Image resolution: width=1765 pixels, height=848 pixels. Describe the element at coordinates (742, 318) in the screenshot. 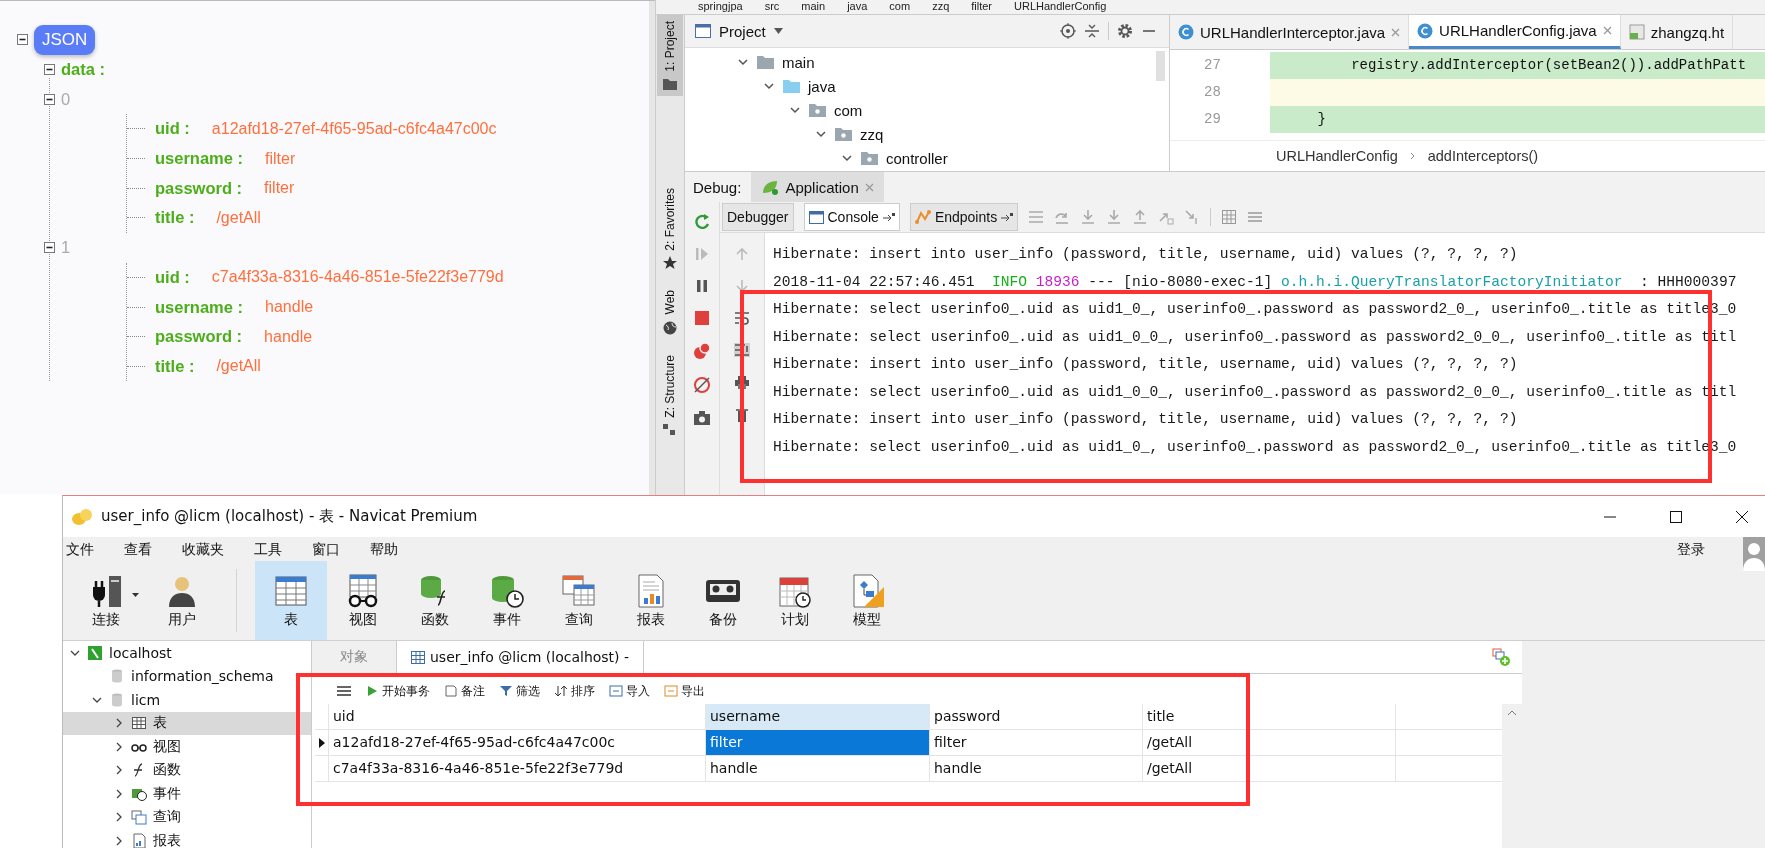

I see `soft-wrap-icon` at that location.